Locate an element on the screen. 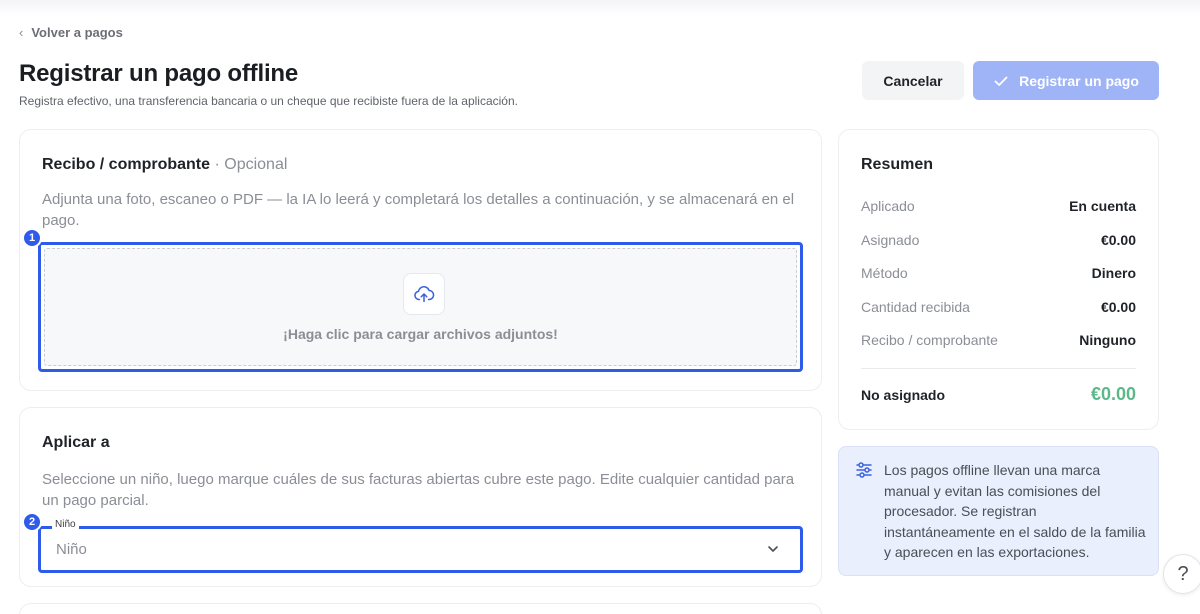 This screenshot has height=614, width=1200. help-icon: ? is located at coordinates (1183, 573).